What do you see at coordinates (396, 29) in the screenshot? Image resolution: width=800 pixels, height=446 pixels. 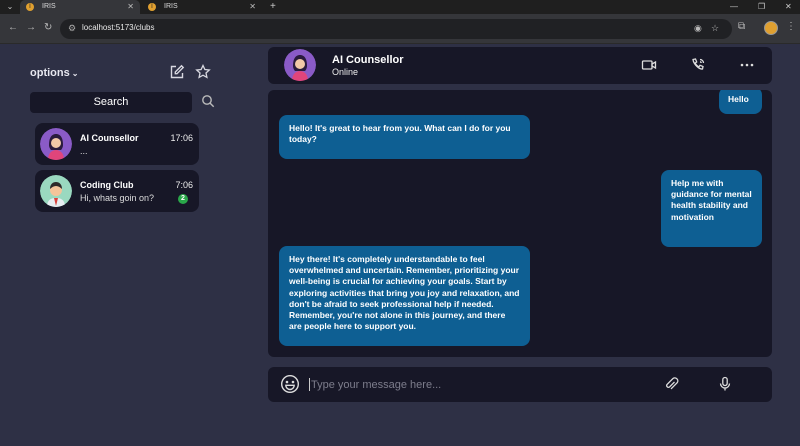 I see `address-bar: ⚙ localhost:5173/clubs ◉ ☆` at bounding box center [396, 29].